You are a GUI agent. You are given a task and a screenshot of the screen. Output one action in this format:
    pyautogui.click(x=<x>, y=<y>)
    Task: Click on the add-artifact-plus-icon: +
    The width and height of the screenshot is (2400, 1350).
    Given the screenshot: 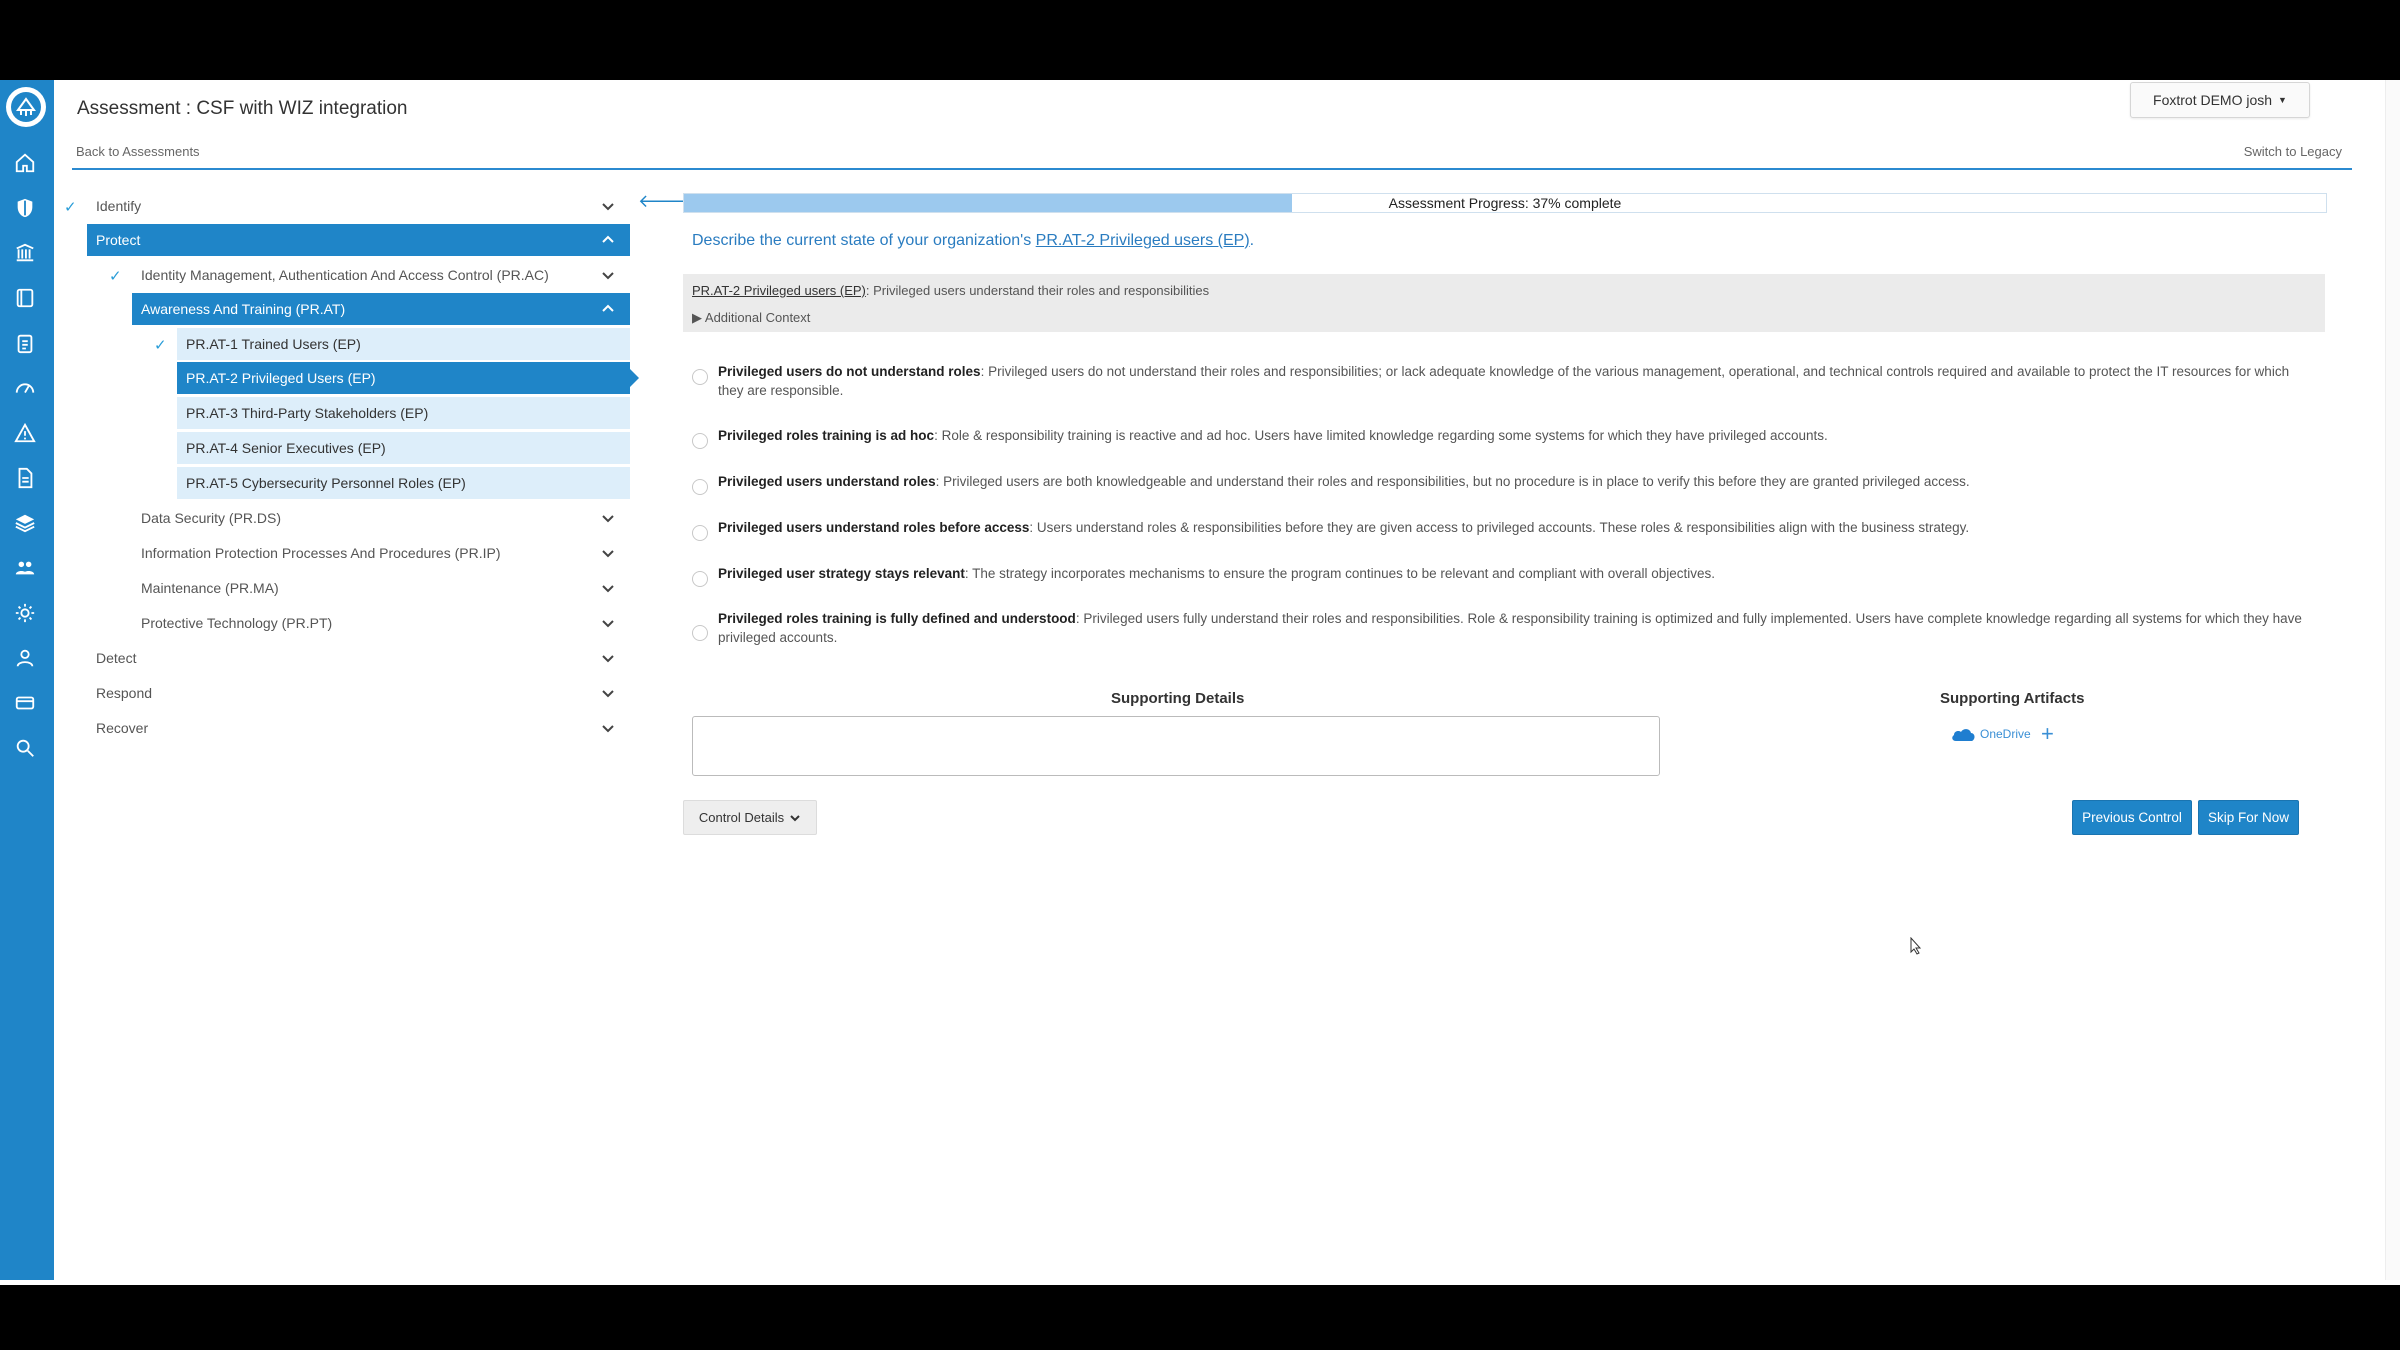 What is the action you would take?
    pyautogui.click(x=2047, y=734)
    